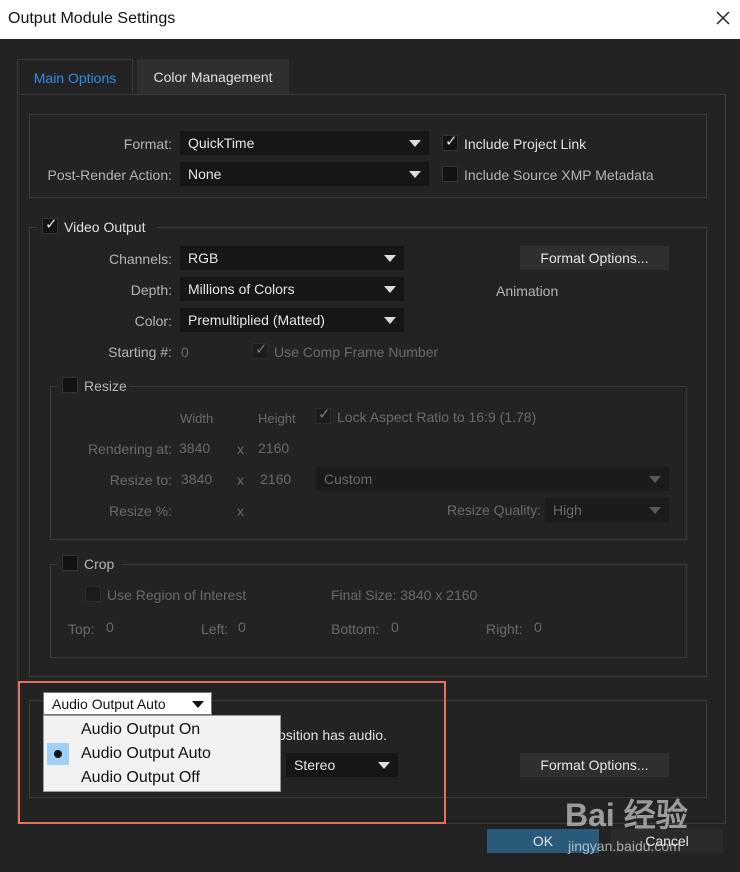 The image size is (740, 872). Describe the element at coordinates (277, 418) in the screenshot. I see `height-header: Height` at that location.